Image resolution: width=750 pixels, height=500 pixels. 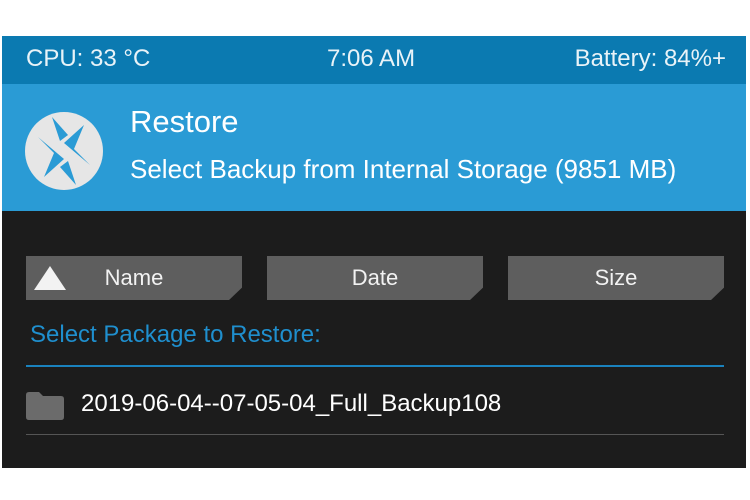 I want to click on page-title: Restore, so click(x=184, y=121).